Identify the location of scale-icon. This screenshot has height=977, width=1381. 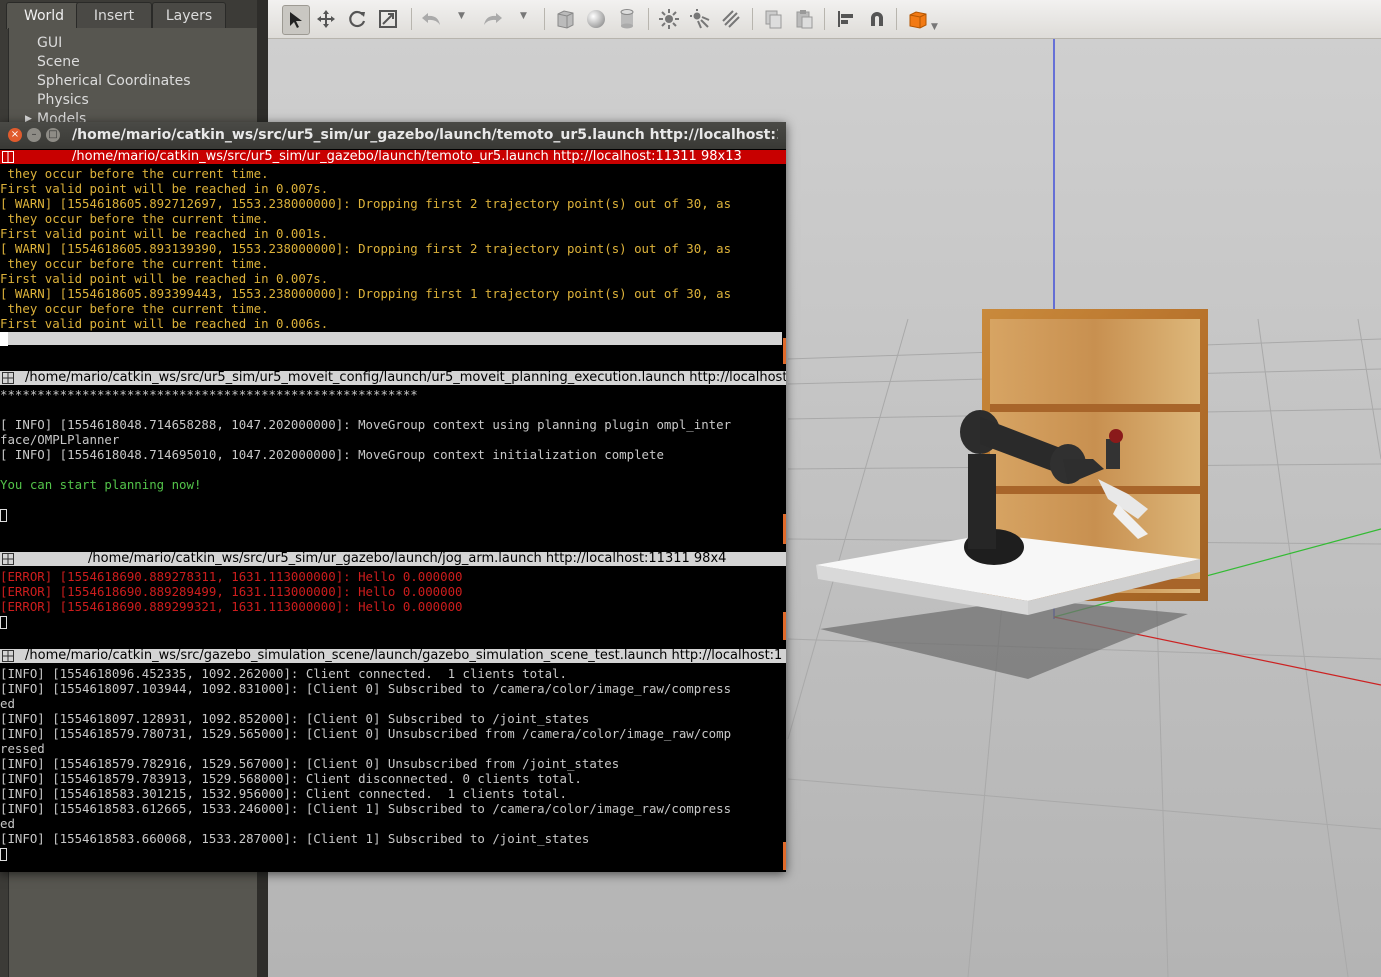
(388, 19).